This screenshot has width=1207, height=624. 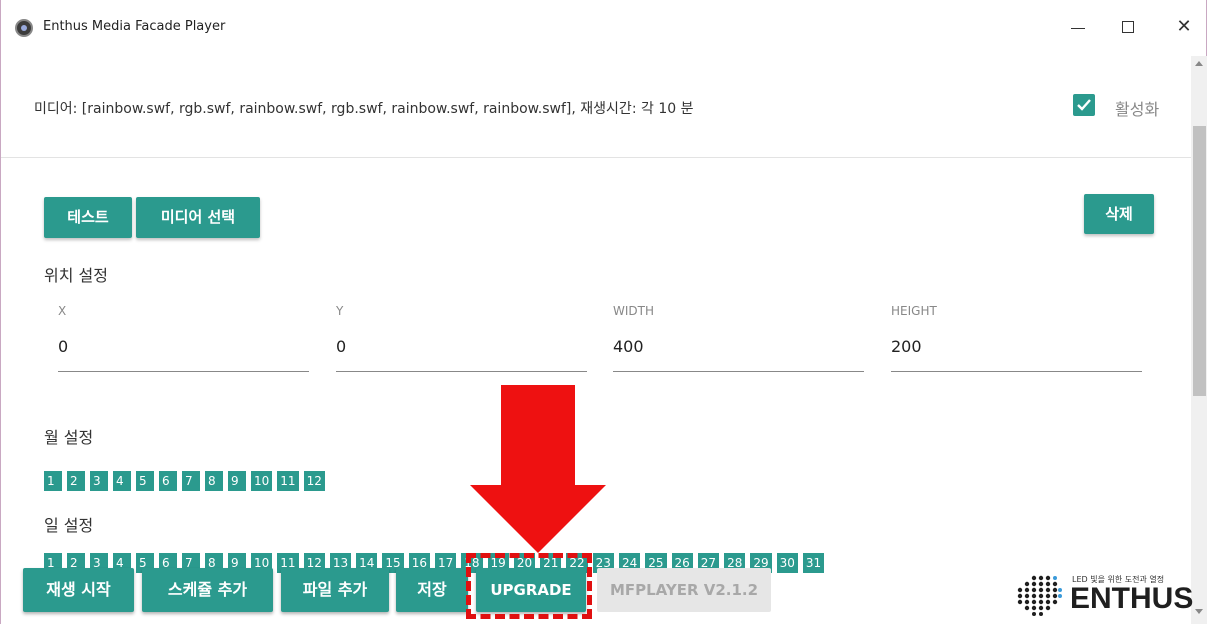 I want to click on maximize-icon, so click(x=1128, y=27).